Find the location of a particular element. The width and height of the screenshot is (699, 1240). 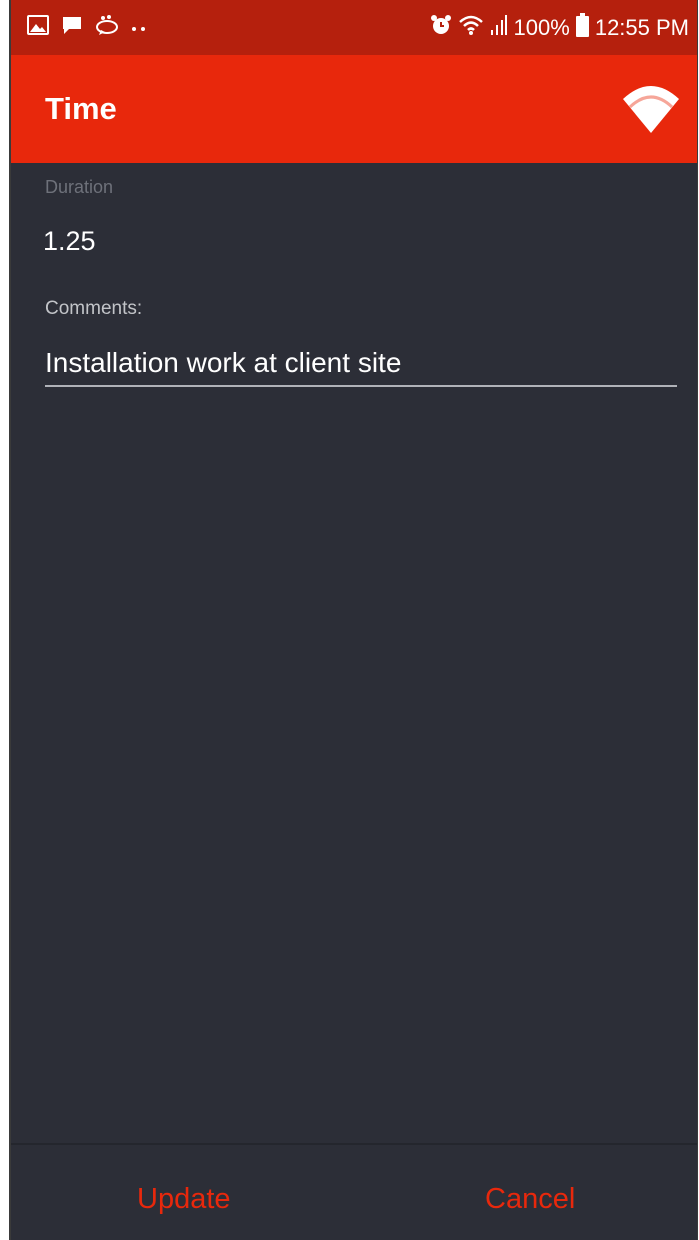

status-bar-system: 100% 12:55 PM is located at coordinates (556, 27).